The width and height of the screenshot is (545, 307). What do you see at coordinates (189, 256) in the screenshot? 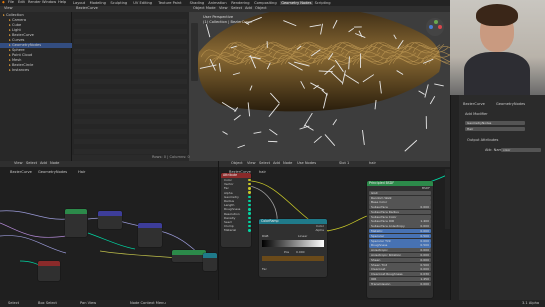
I see `gn-node-frame-e` at bounding box center [189, 256].